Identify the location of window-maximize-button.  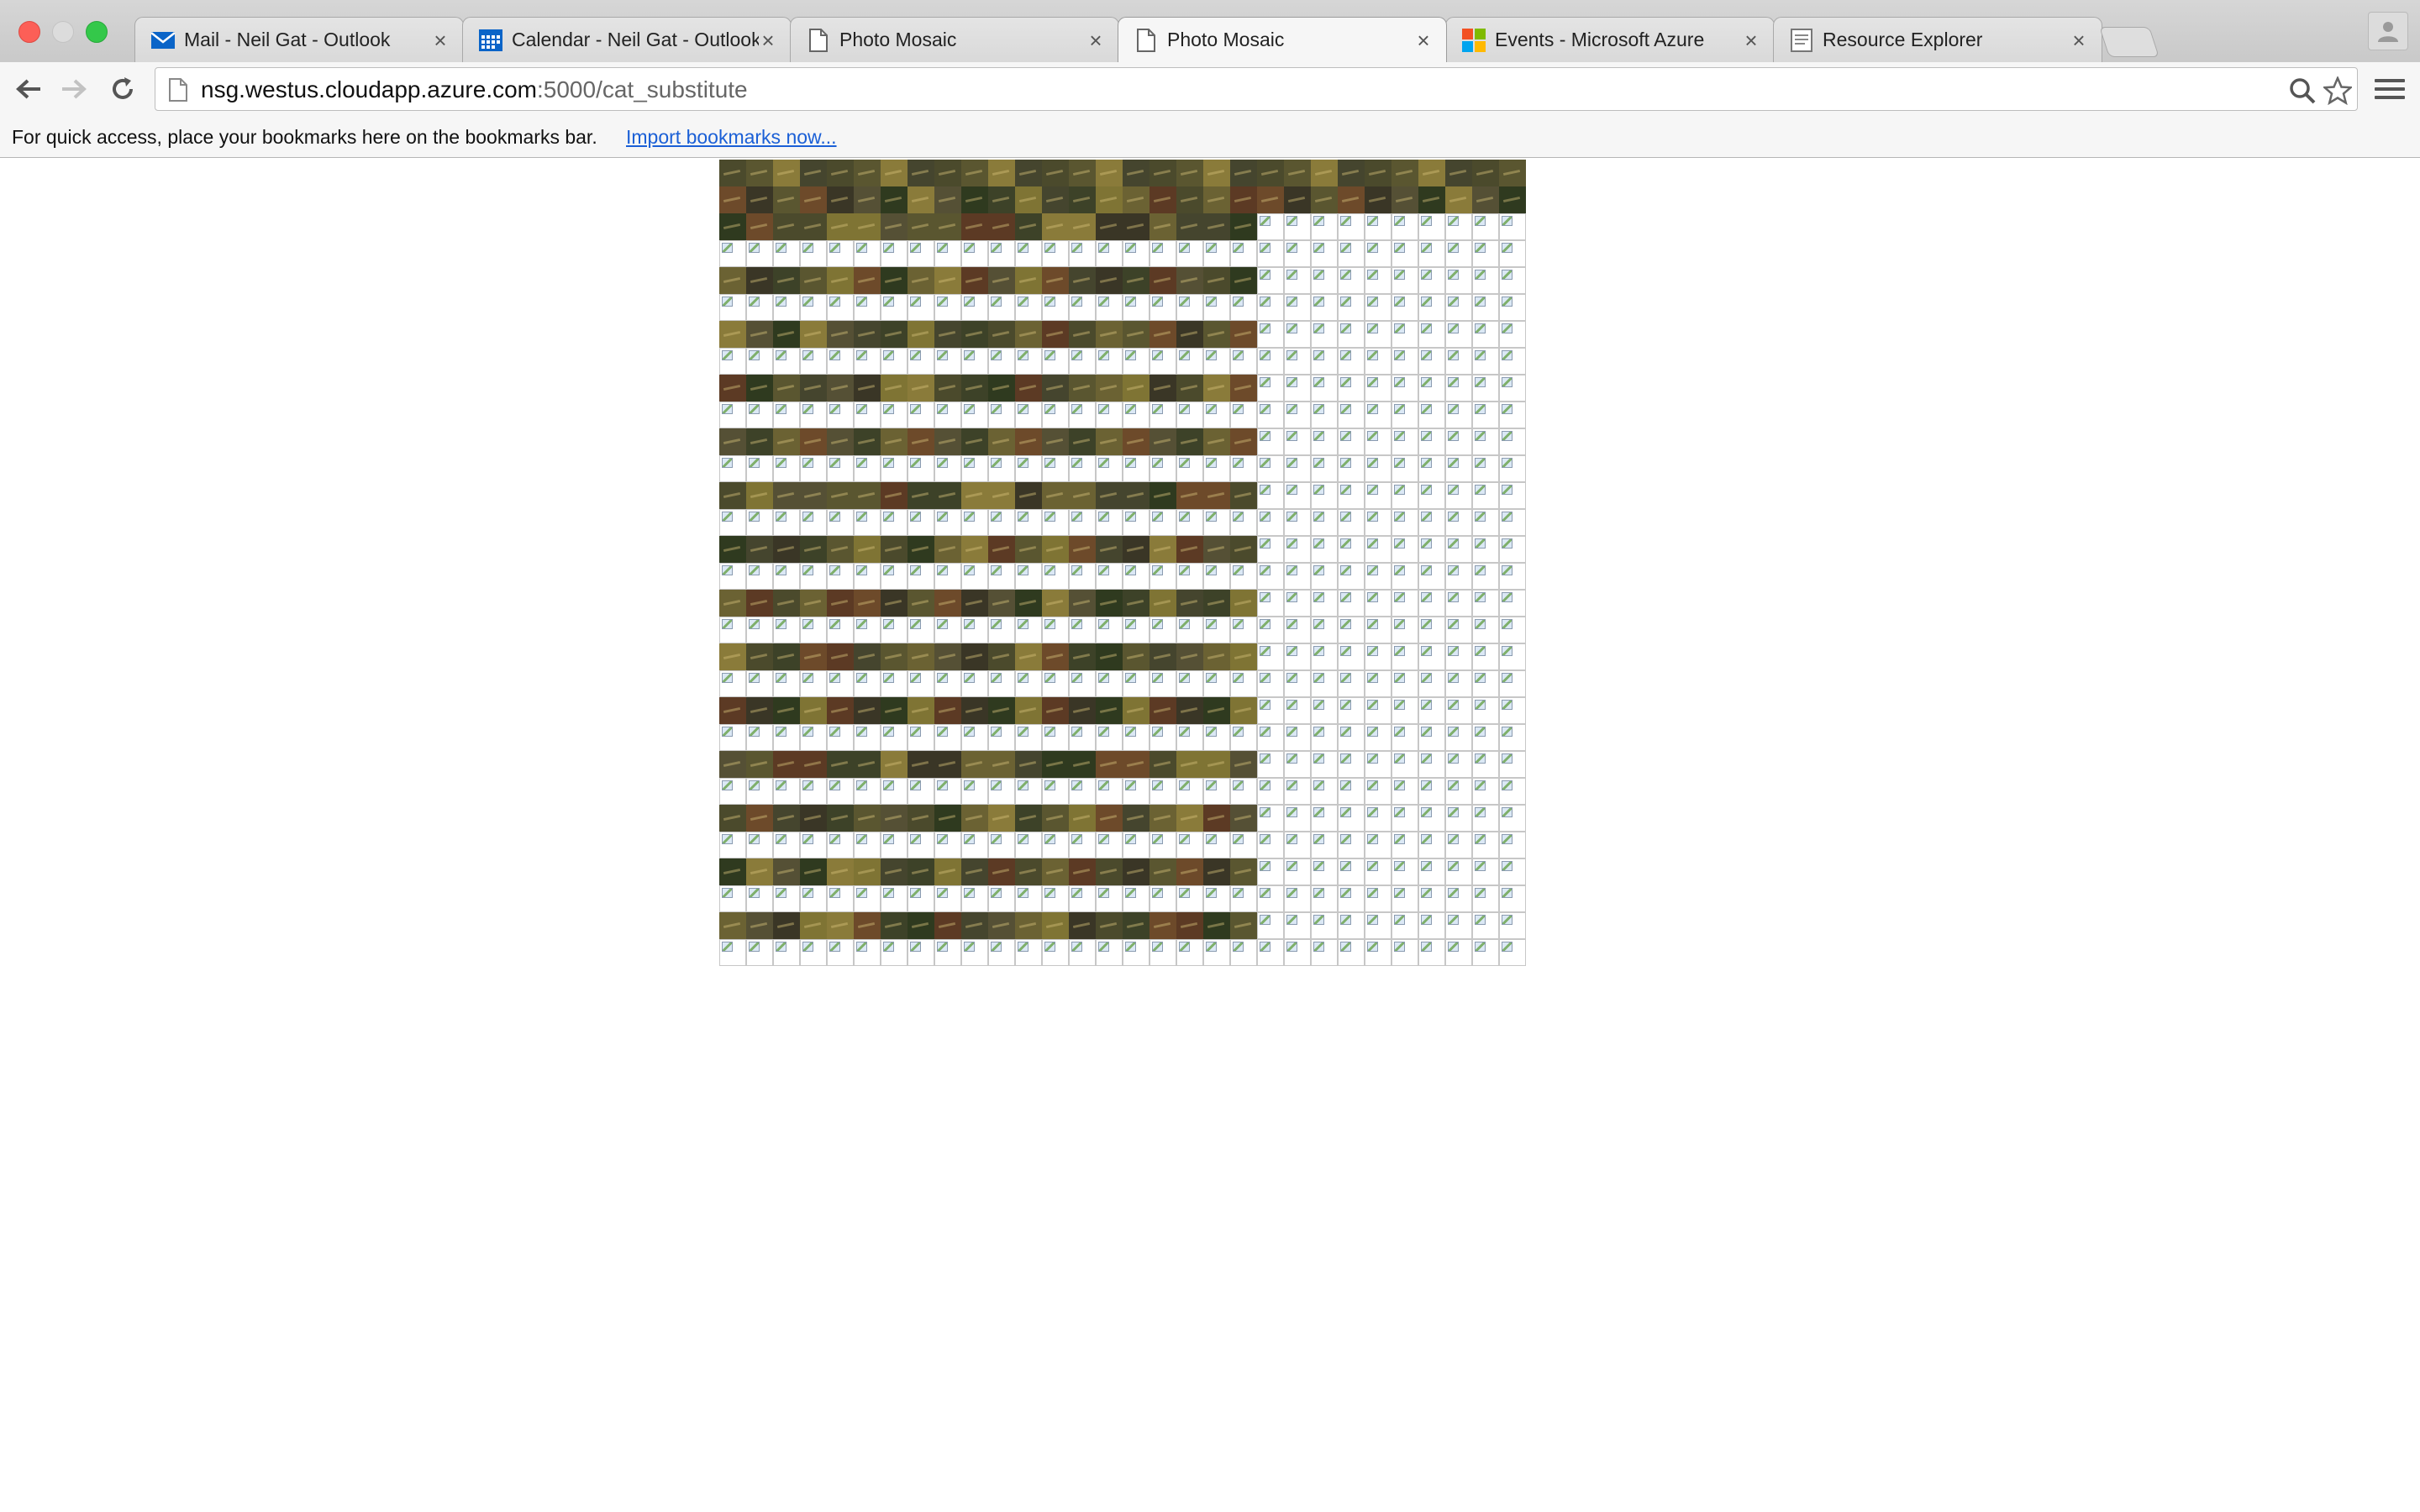
(97, 32).